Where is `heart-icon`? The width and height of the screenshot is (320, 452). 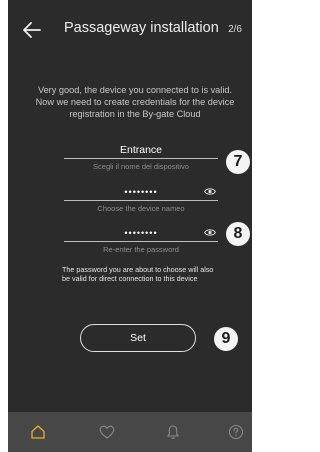
heart-icon is located at coordinates (107, 432).